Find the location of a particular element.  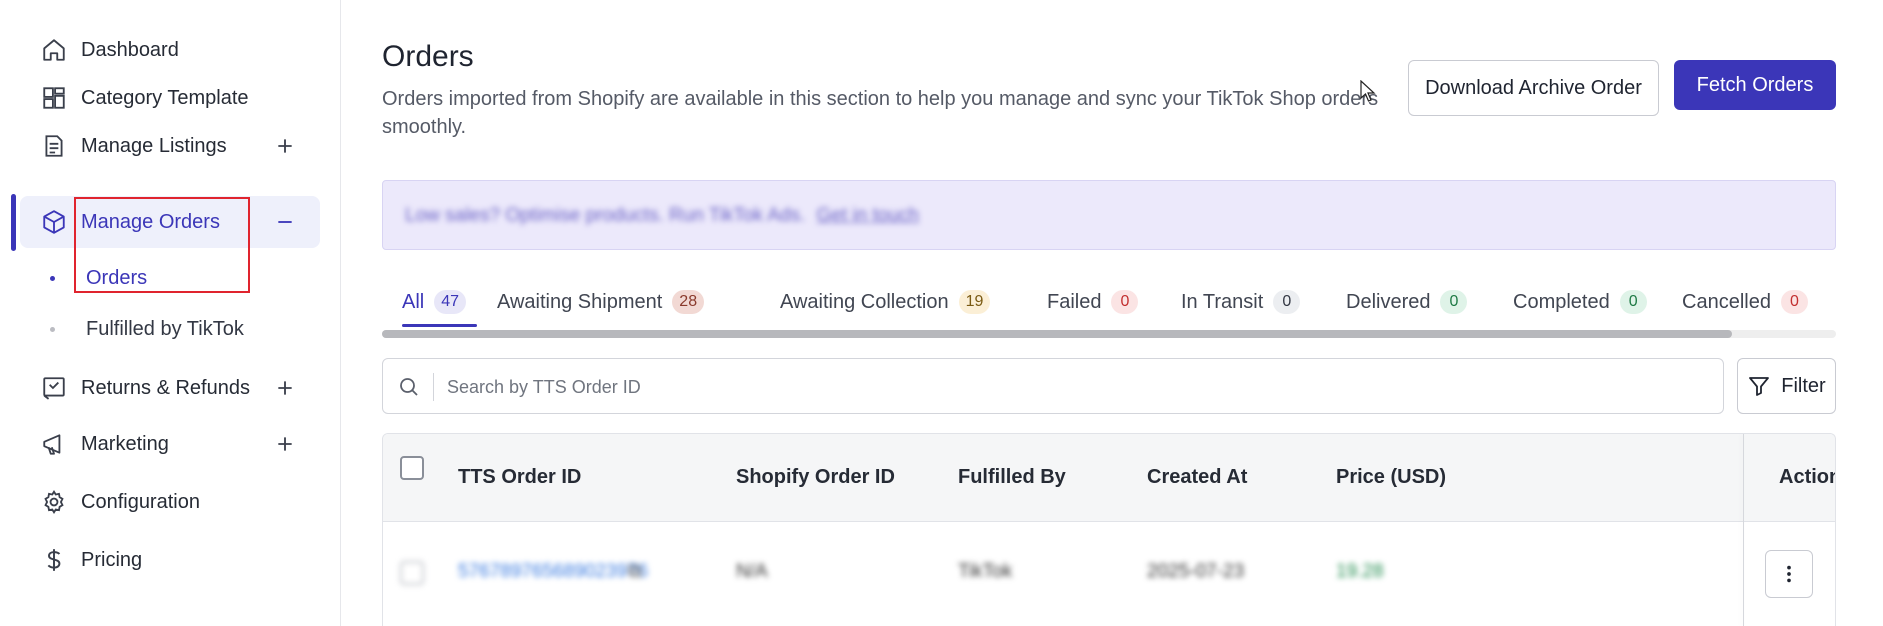

column-header-actions: Actions is located at coordinates (1807, 477).